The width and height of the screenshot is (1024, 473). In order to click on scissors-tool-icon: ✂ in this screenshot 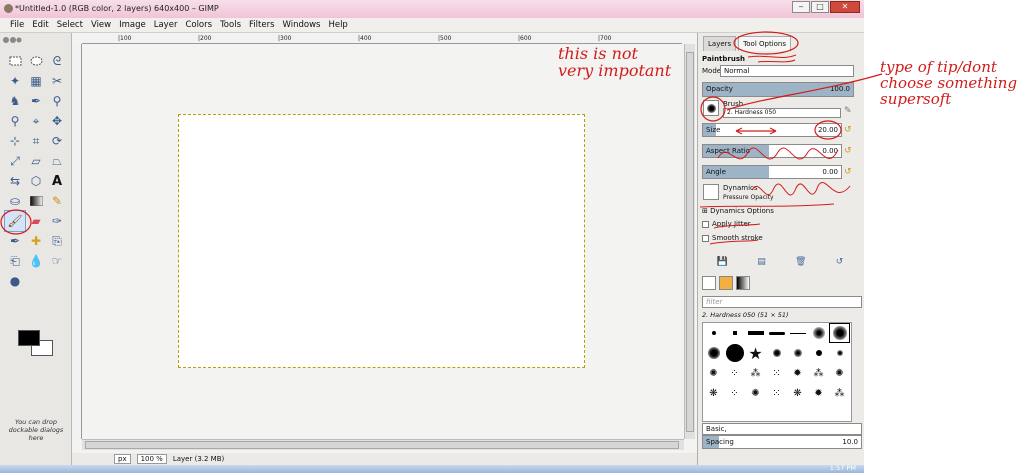, I will do `click(57, 81)`.